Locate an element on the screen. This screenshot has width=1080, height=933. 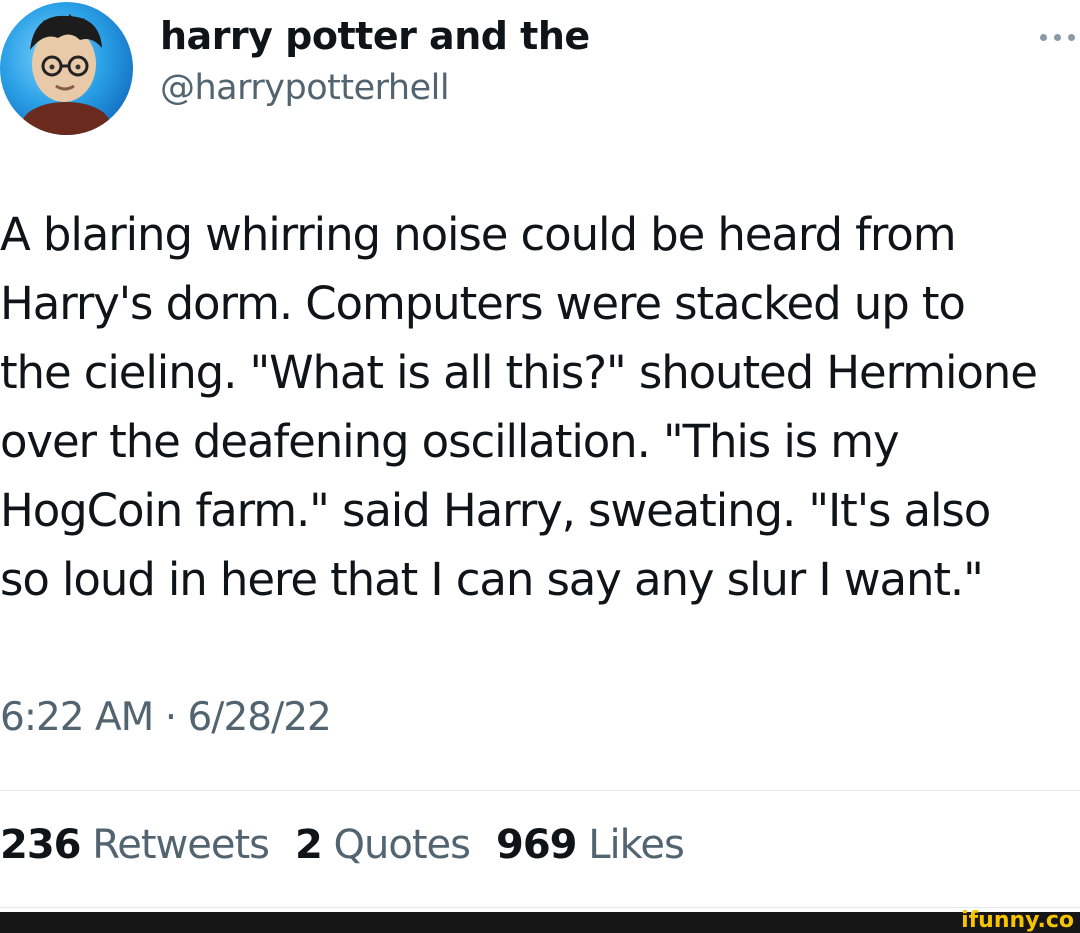
likes-count: 969 is located at coordinates (536, 845).